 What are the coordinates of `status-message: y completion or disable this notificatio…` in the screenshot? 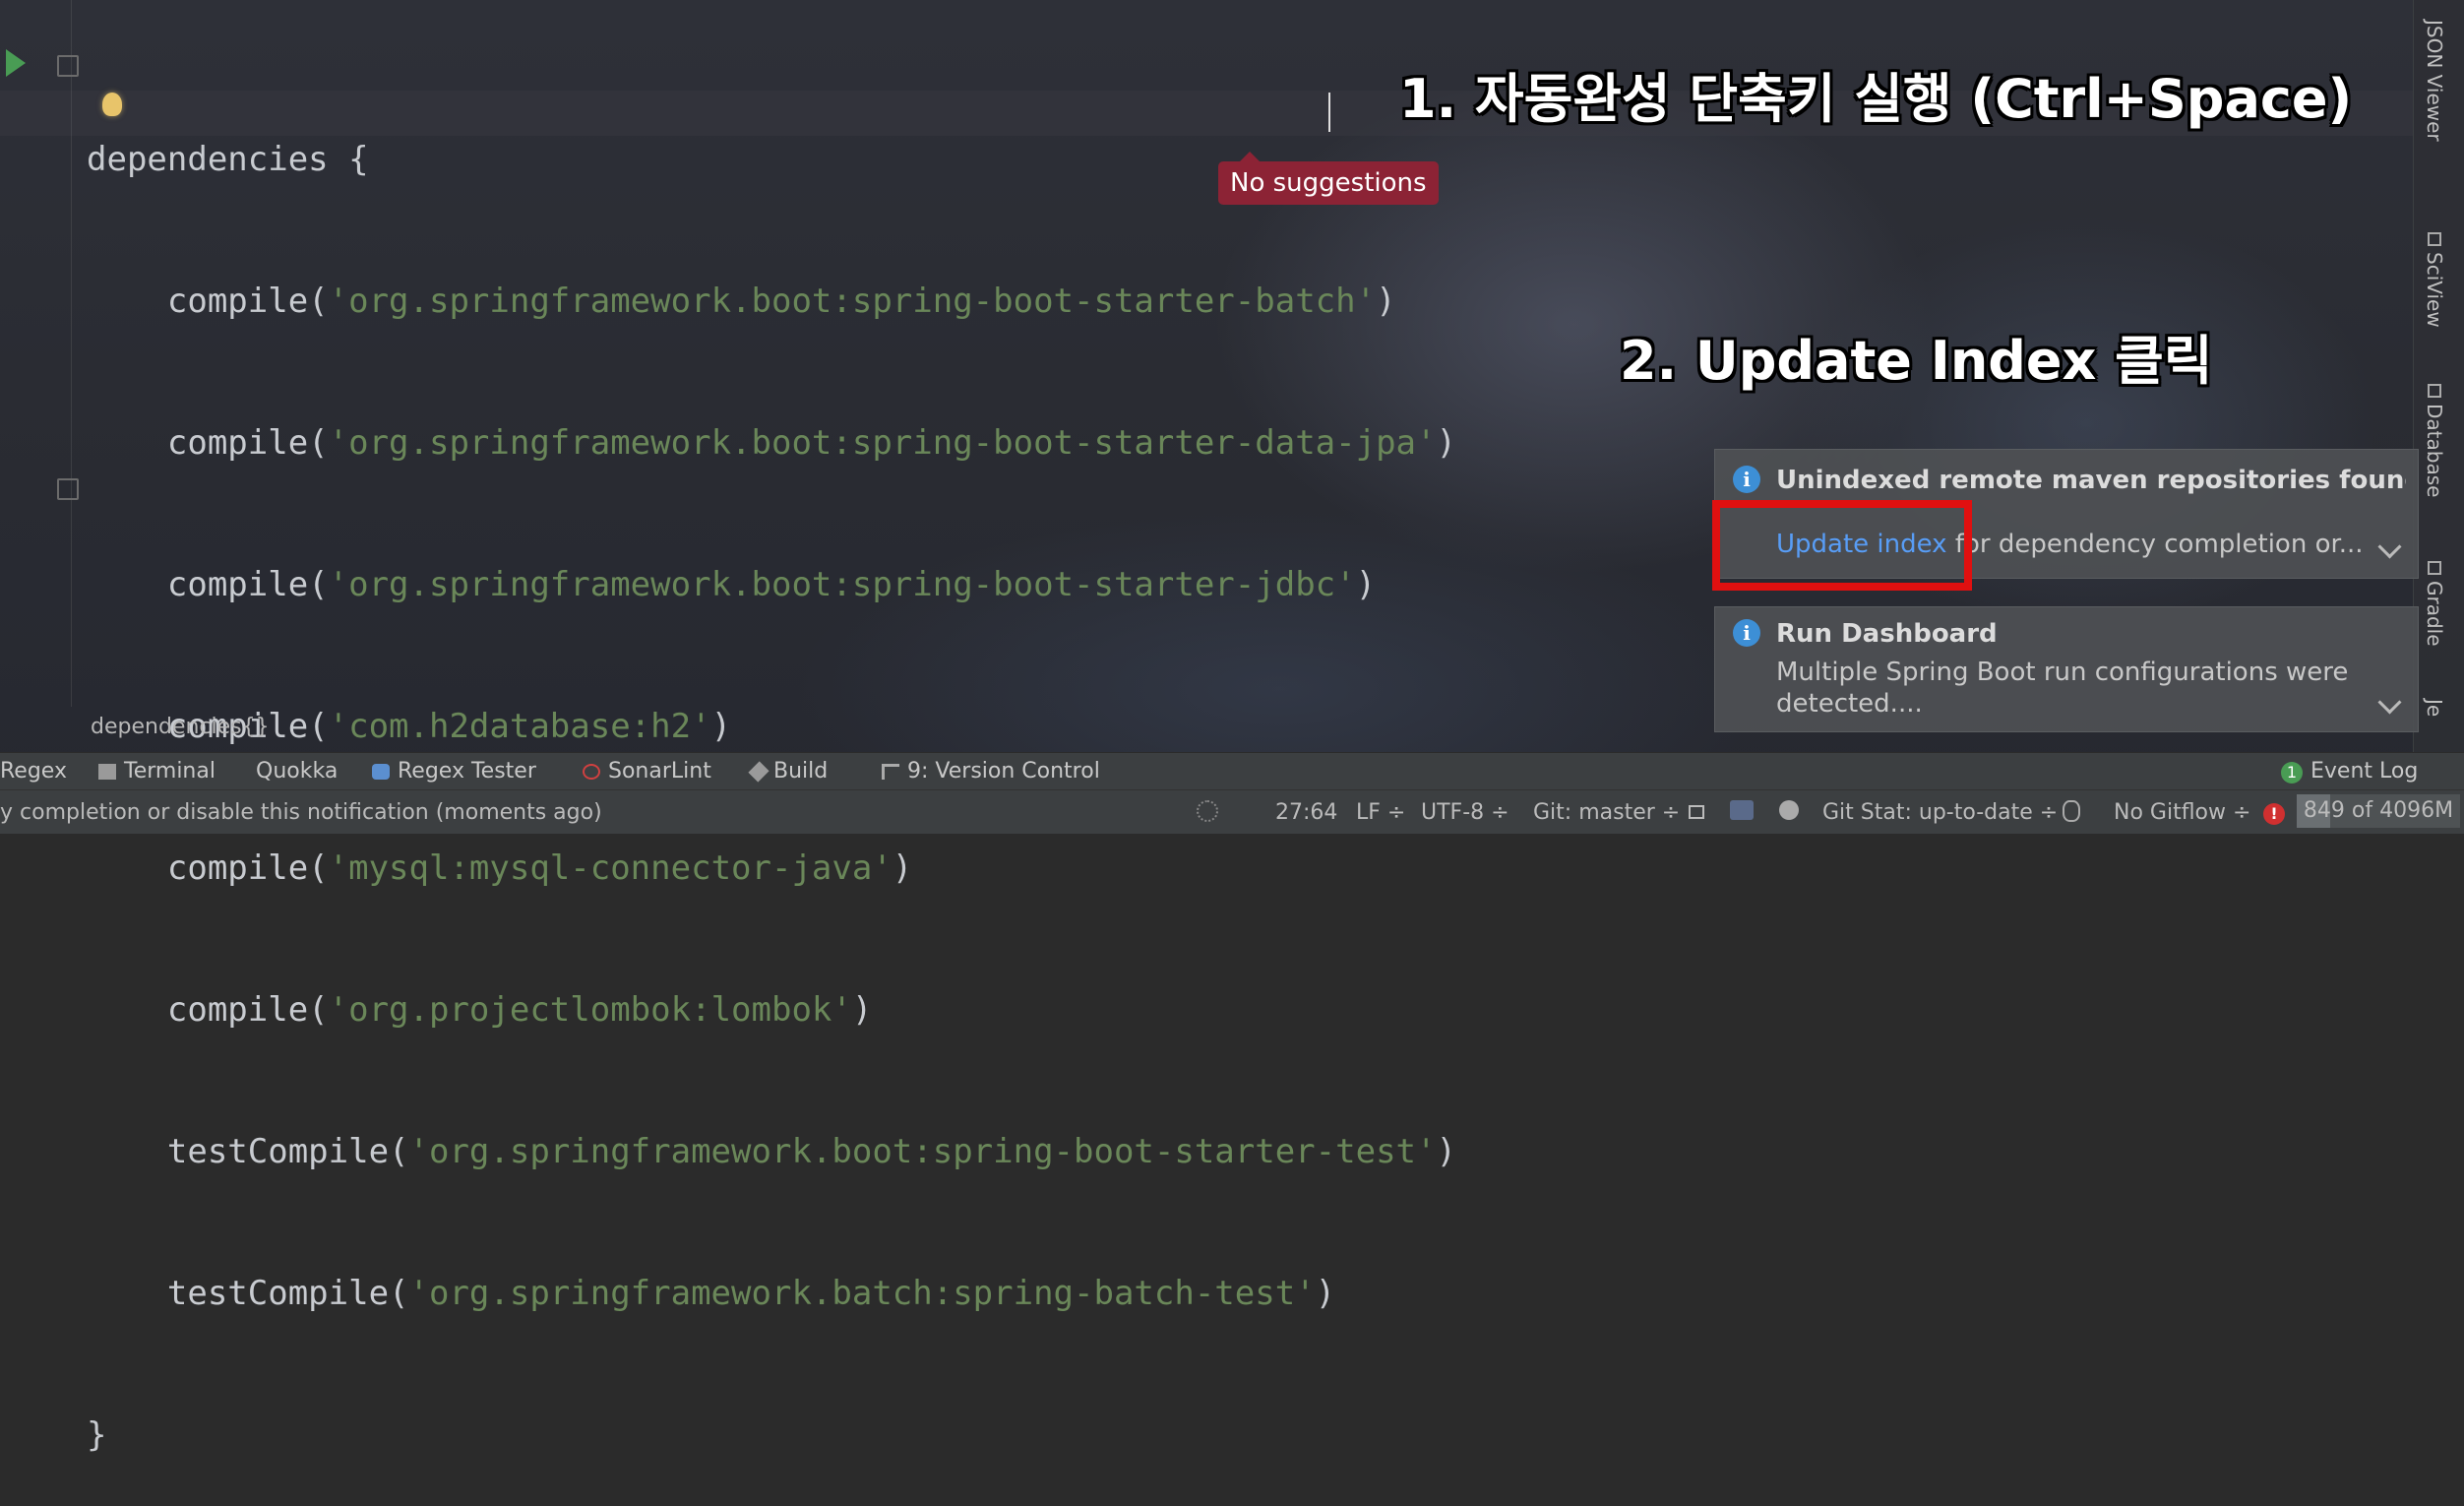 It's located at (301, 812).